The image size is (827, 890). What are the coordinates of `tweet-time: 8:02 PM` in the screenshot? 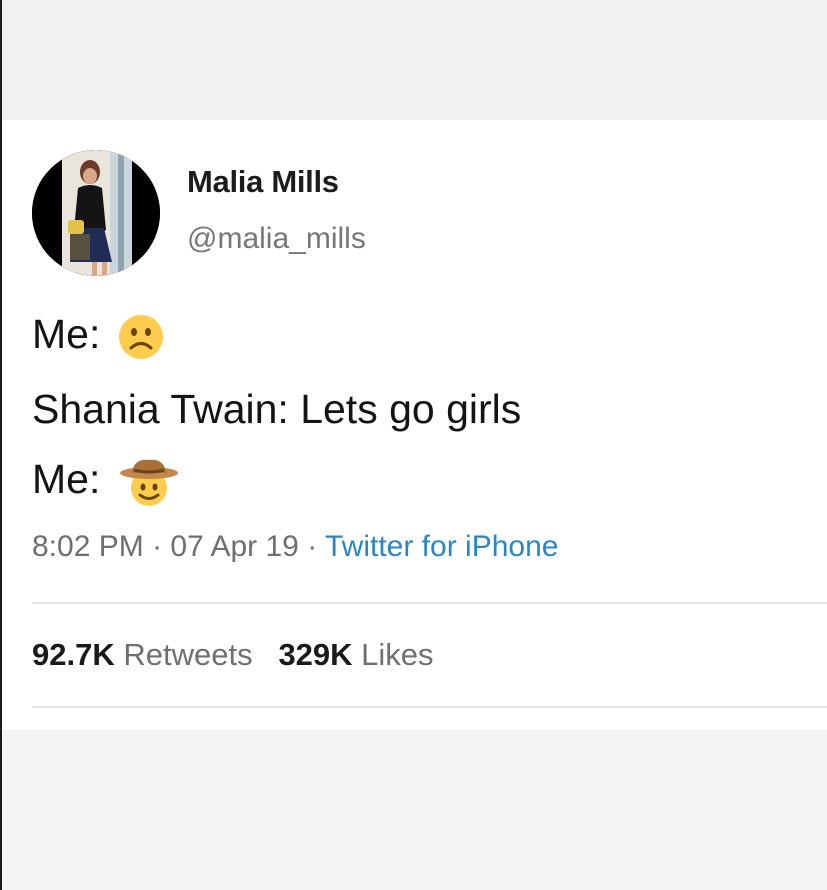 It's located at (88, 546).